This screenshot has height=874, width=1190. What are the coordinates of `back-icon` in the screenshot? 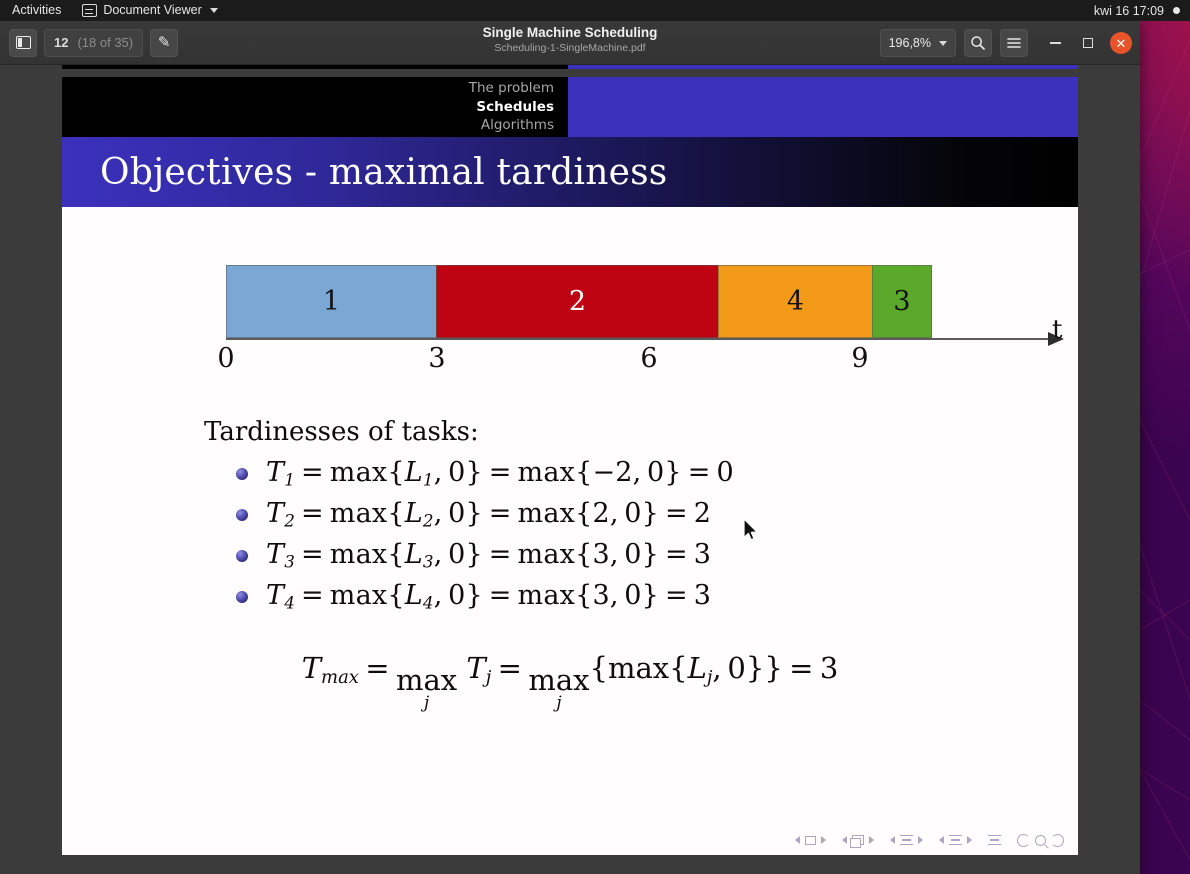 It's located at (1023, 840).